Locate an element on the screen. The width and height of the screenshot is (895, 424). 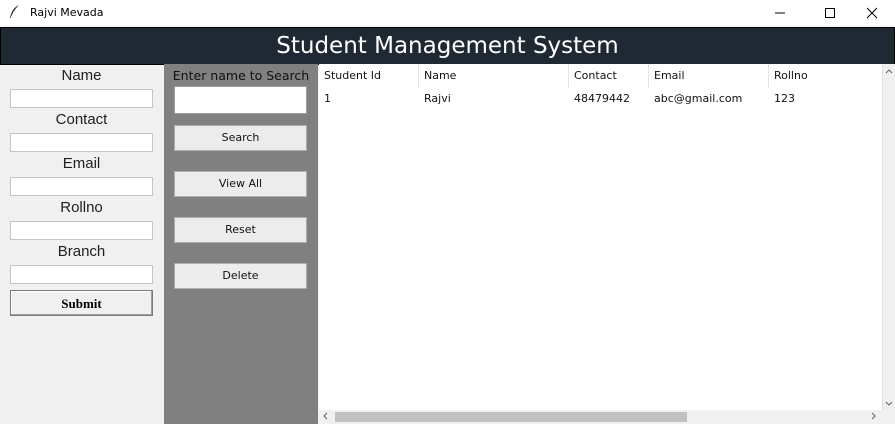
search-label: Enter name to Search is located at coordinates (241, 75).